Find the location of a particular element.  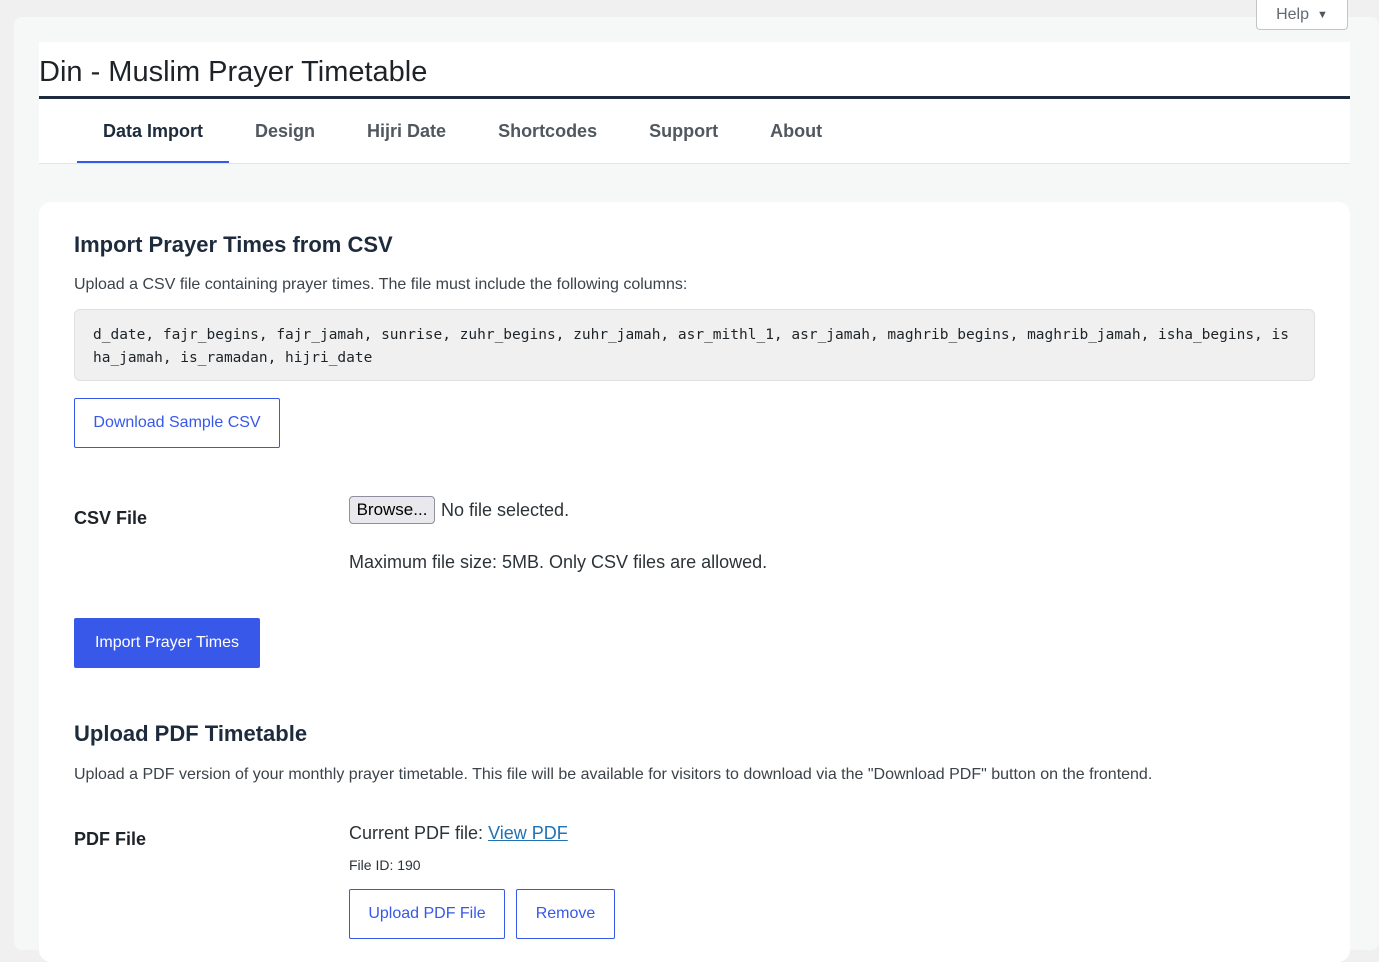

tab-shortcodes: Shortcodes is located at coordinates (547, 131).